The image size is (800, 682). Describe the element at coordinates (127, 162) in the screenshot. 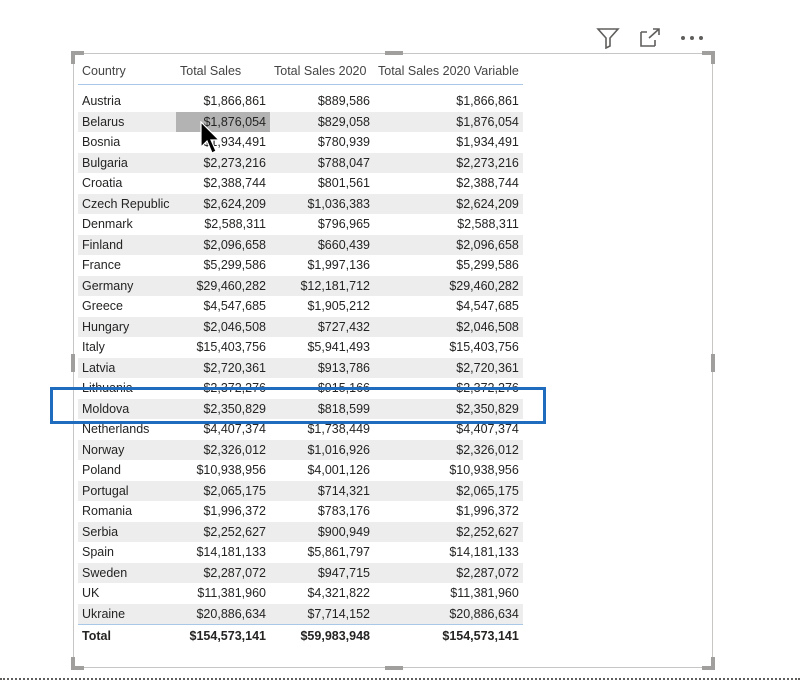

I see `country-cell: Bulgaria` at that location.